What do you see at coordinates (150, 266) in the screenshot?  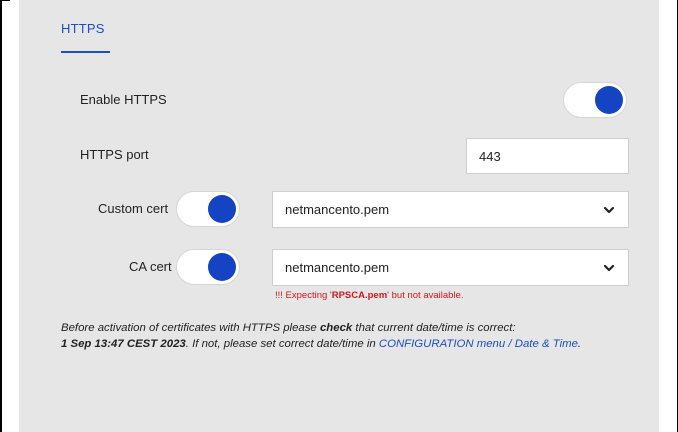 I see `ca-cert-label: CA cert` at bounding box center [150, 266].